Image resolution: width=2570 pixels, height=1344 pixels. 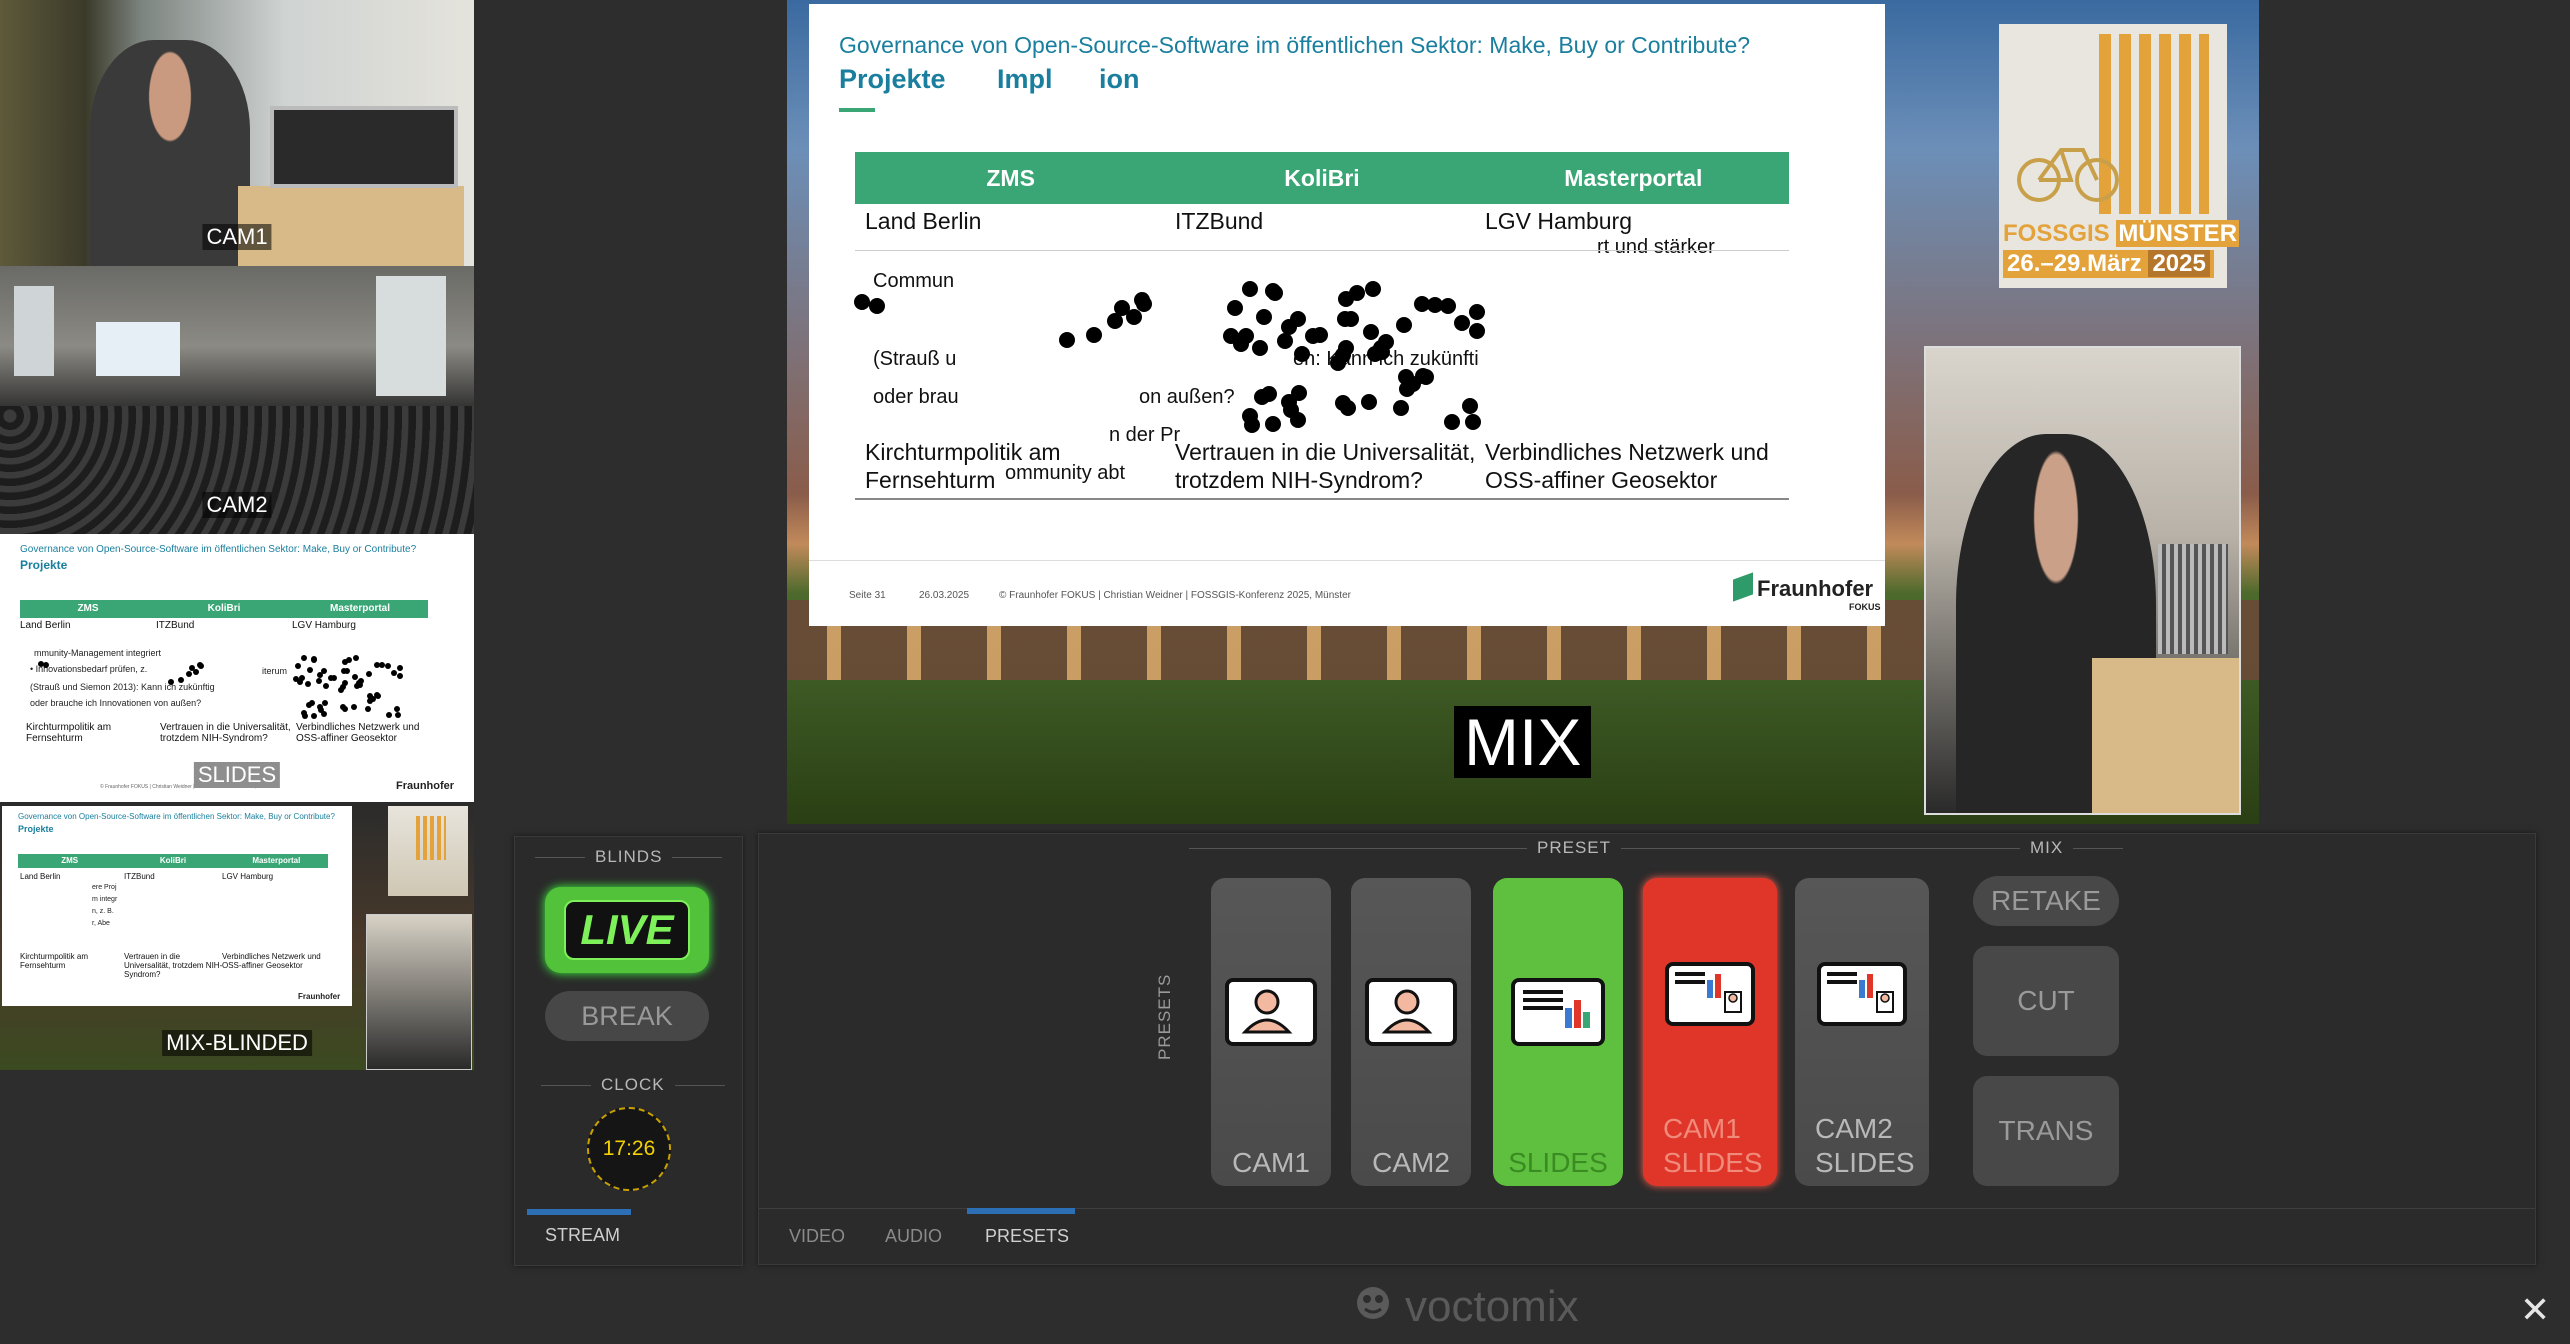 I want to click on pip-column, so click(x=2193, y=599).